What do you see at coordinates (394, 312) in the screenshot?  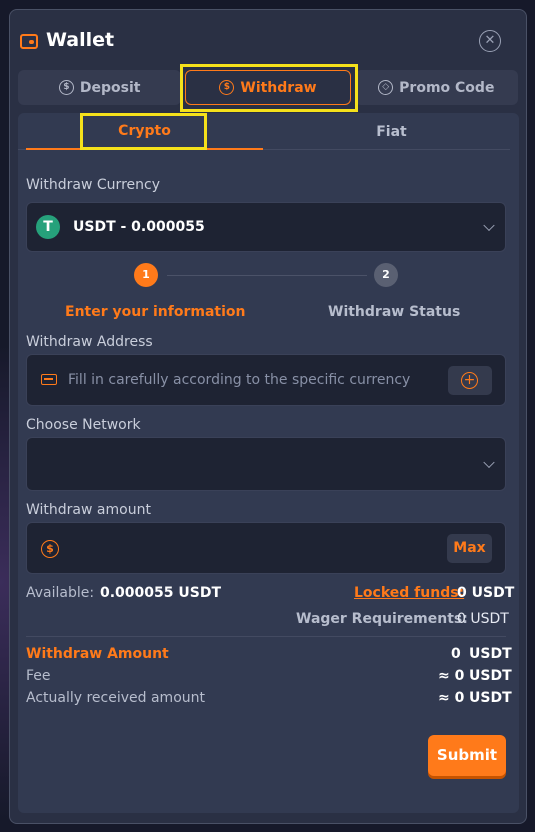 I see `step-2-label: Withdraw Status` at bounding box center [394, 312].